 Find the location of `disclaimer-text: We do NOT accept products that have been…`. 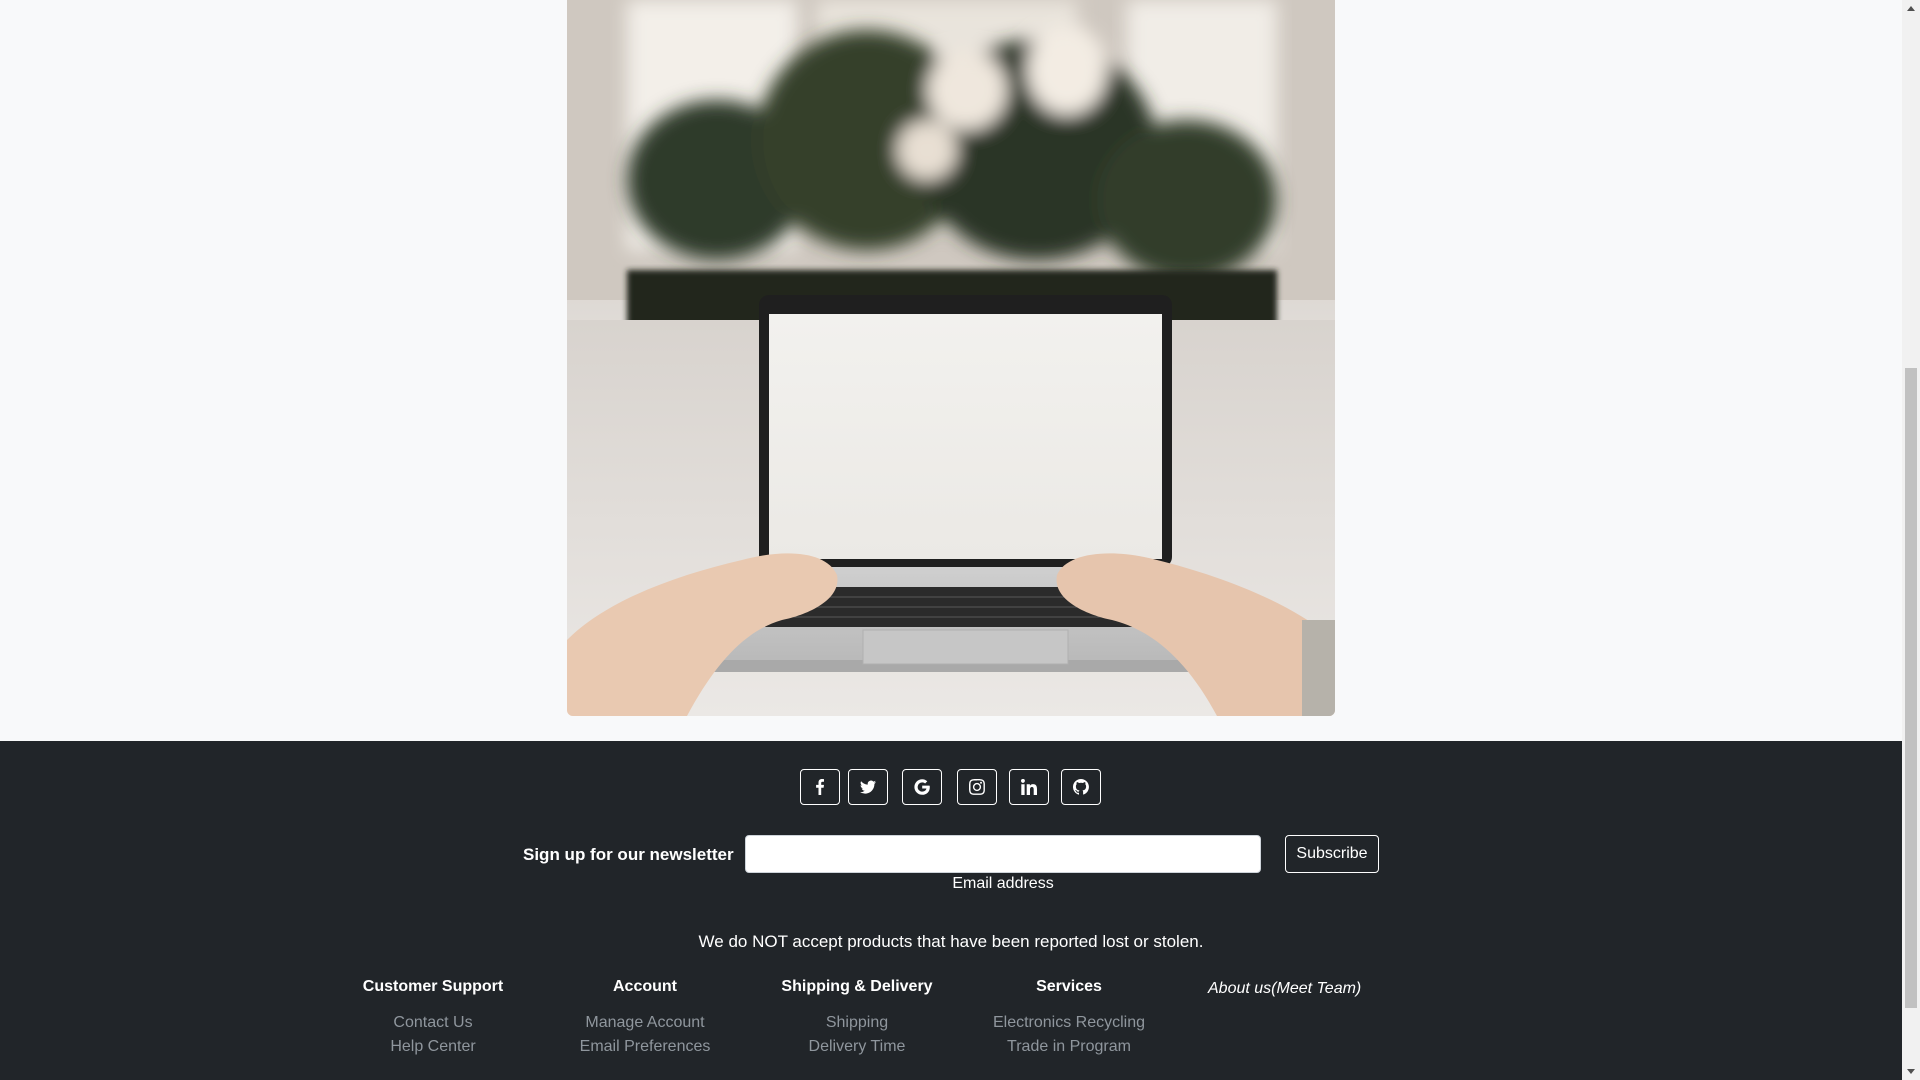

disclaimer-text: We do NOT accept products that have been… is located at coordinates (951, 941).